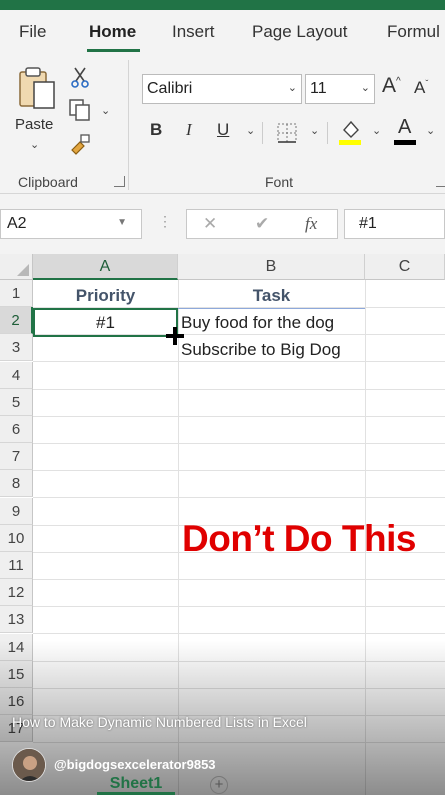  I want to click on column-header-c: C, so click(405, 267).